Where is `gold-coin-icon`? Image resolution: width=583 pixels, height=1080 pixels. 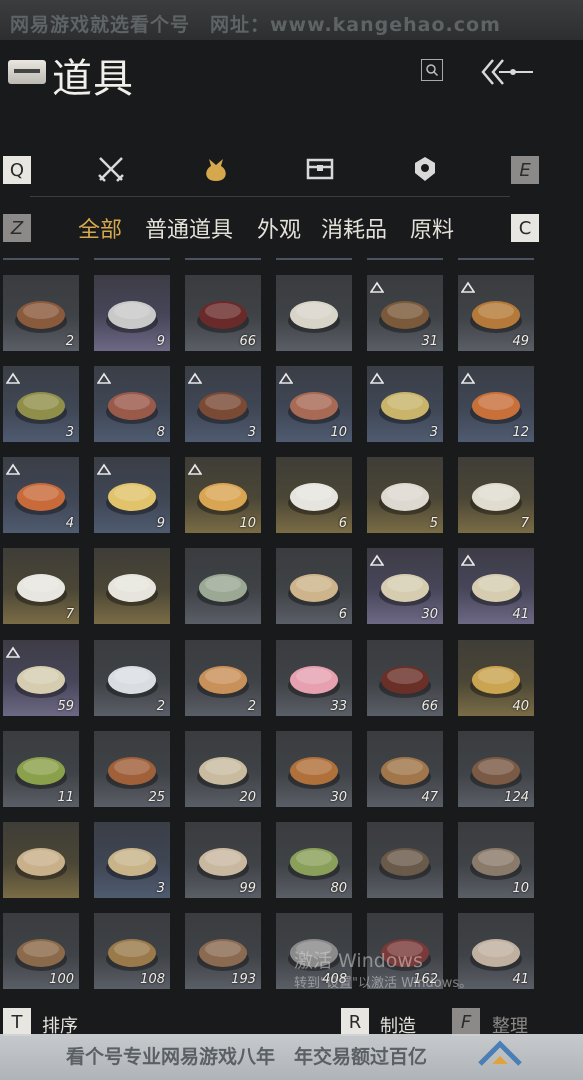
gold-coin-icon is located at coordinates (496, 678).